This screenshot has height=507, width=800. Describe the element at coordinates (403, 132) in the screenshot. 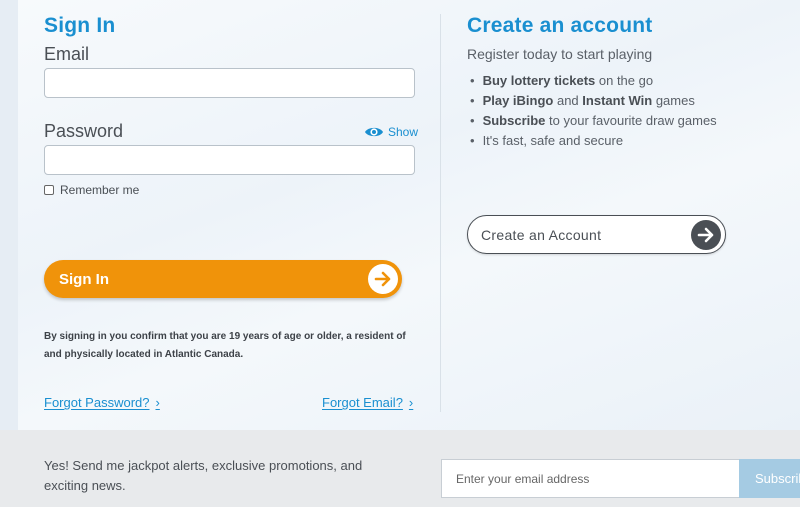

I see `show-label: Show` at that location.